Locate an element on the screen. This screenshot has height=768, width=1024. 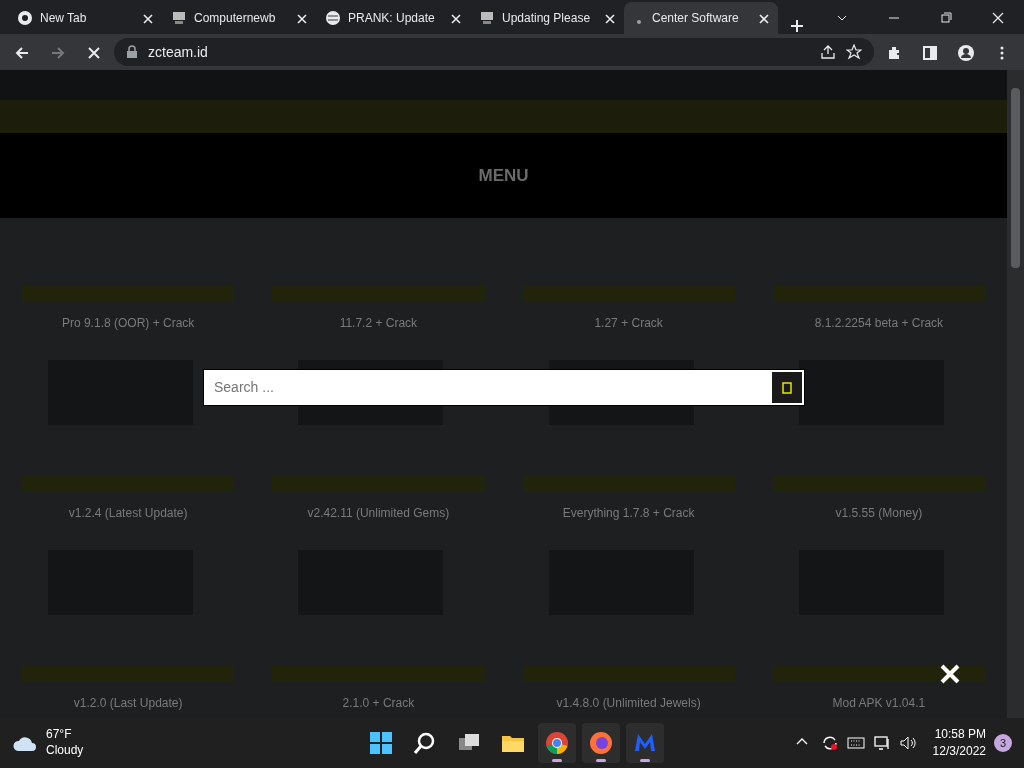
notification-badge: 3 is located at coordinates (1003, 743).